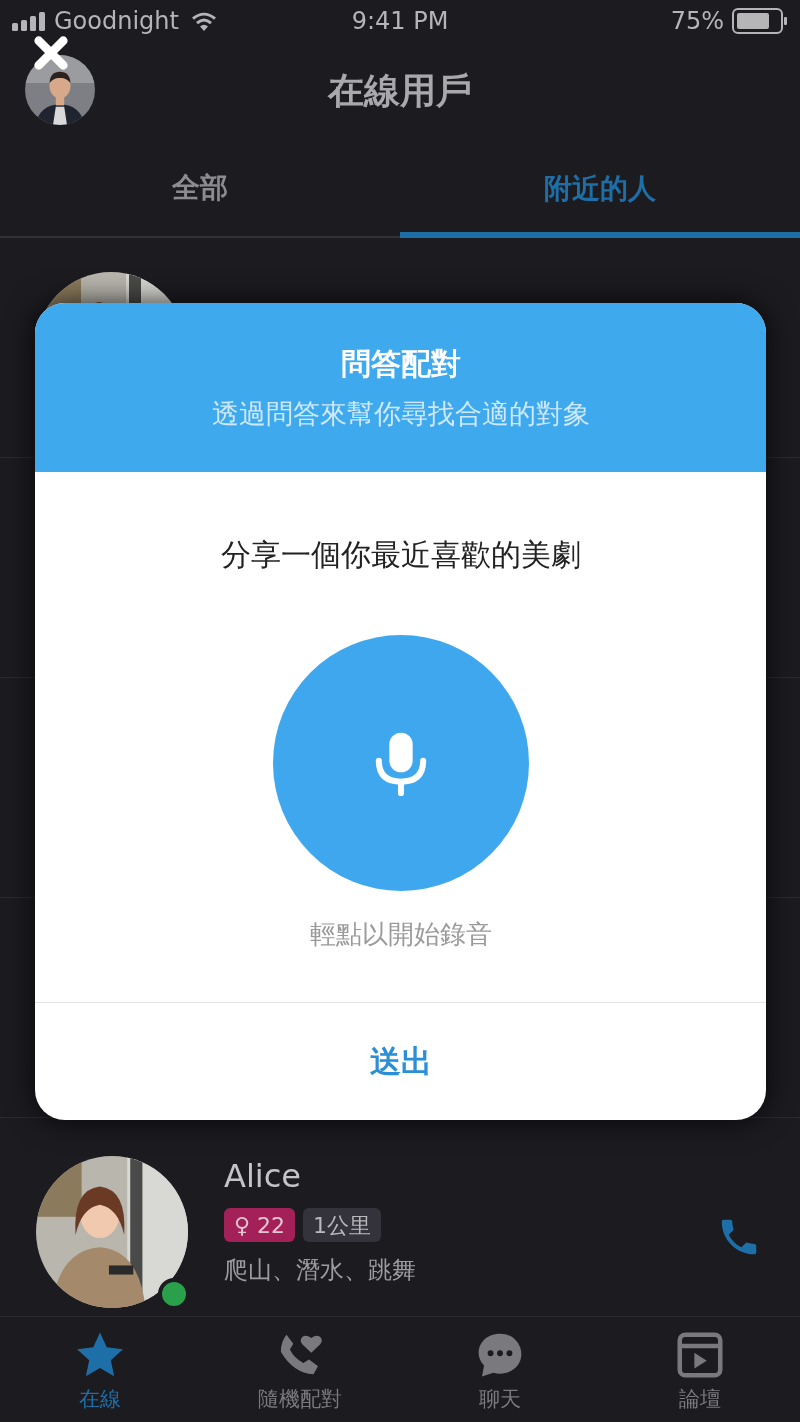  What do you see at coordinates (400, 1061) in the screenshot?
I see `send-button: 送出` at bounding box center [400, 1061].